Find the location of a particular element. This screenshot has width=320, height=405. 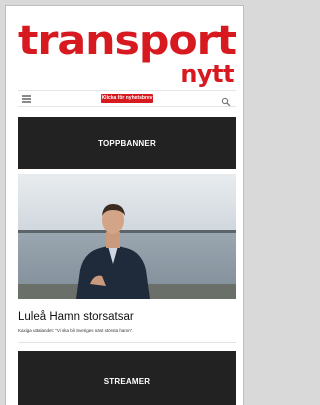

article-headline: Luleå Hamn storsatsar is located at coordinates (127, 317).